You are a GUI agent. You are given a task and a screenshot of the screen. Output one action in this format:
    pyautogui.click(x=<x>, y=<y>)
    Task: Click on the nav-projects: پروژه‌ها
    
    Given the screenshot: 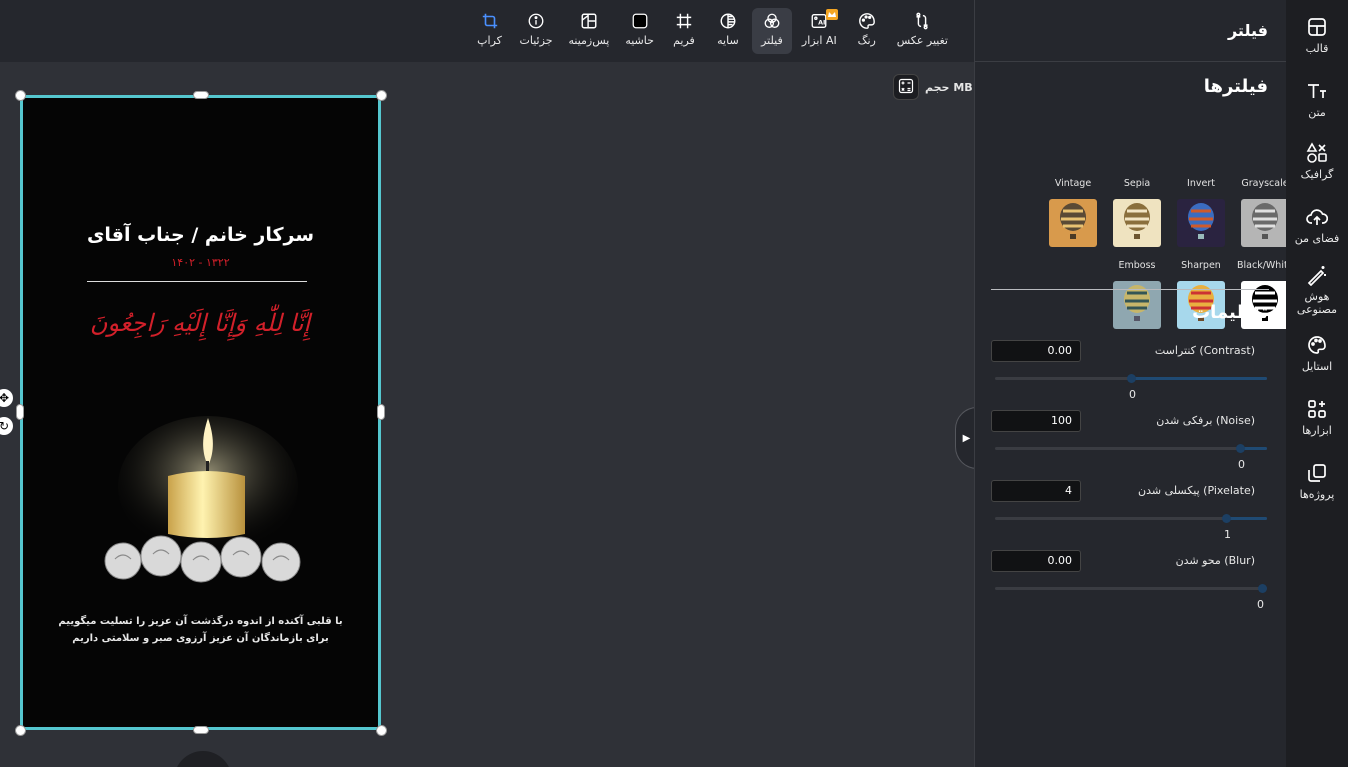 What is the action you would take?
    pyautogui.click(x=1317, y=481)
    